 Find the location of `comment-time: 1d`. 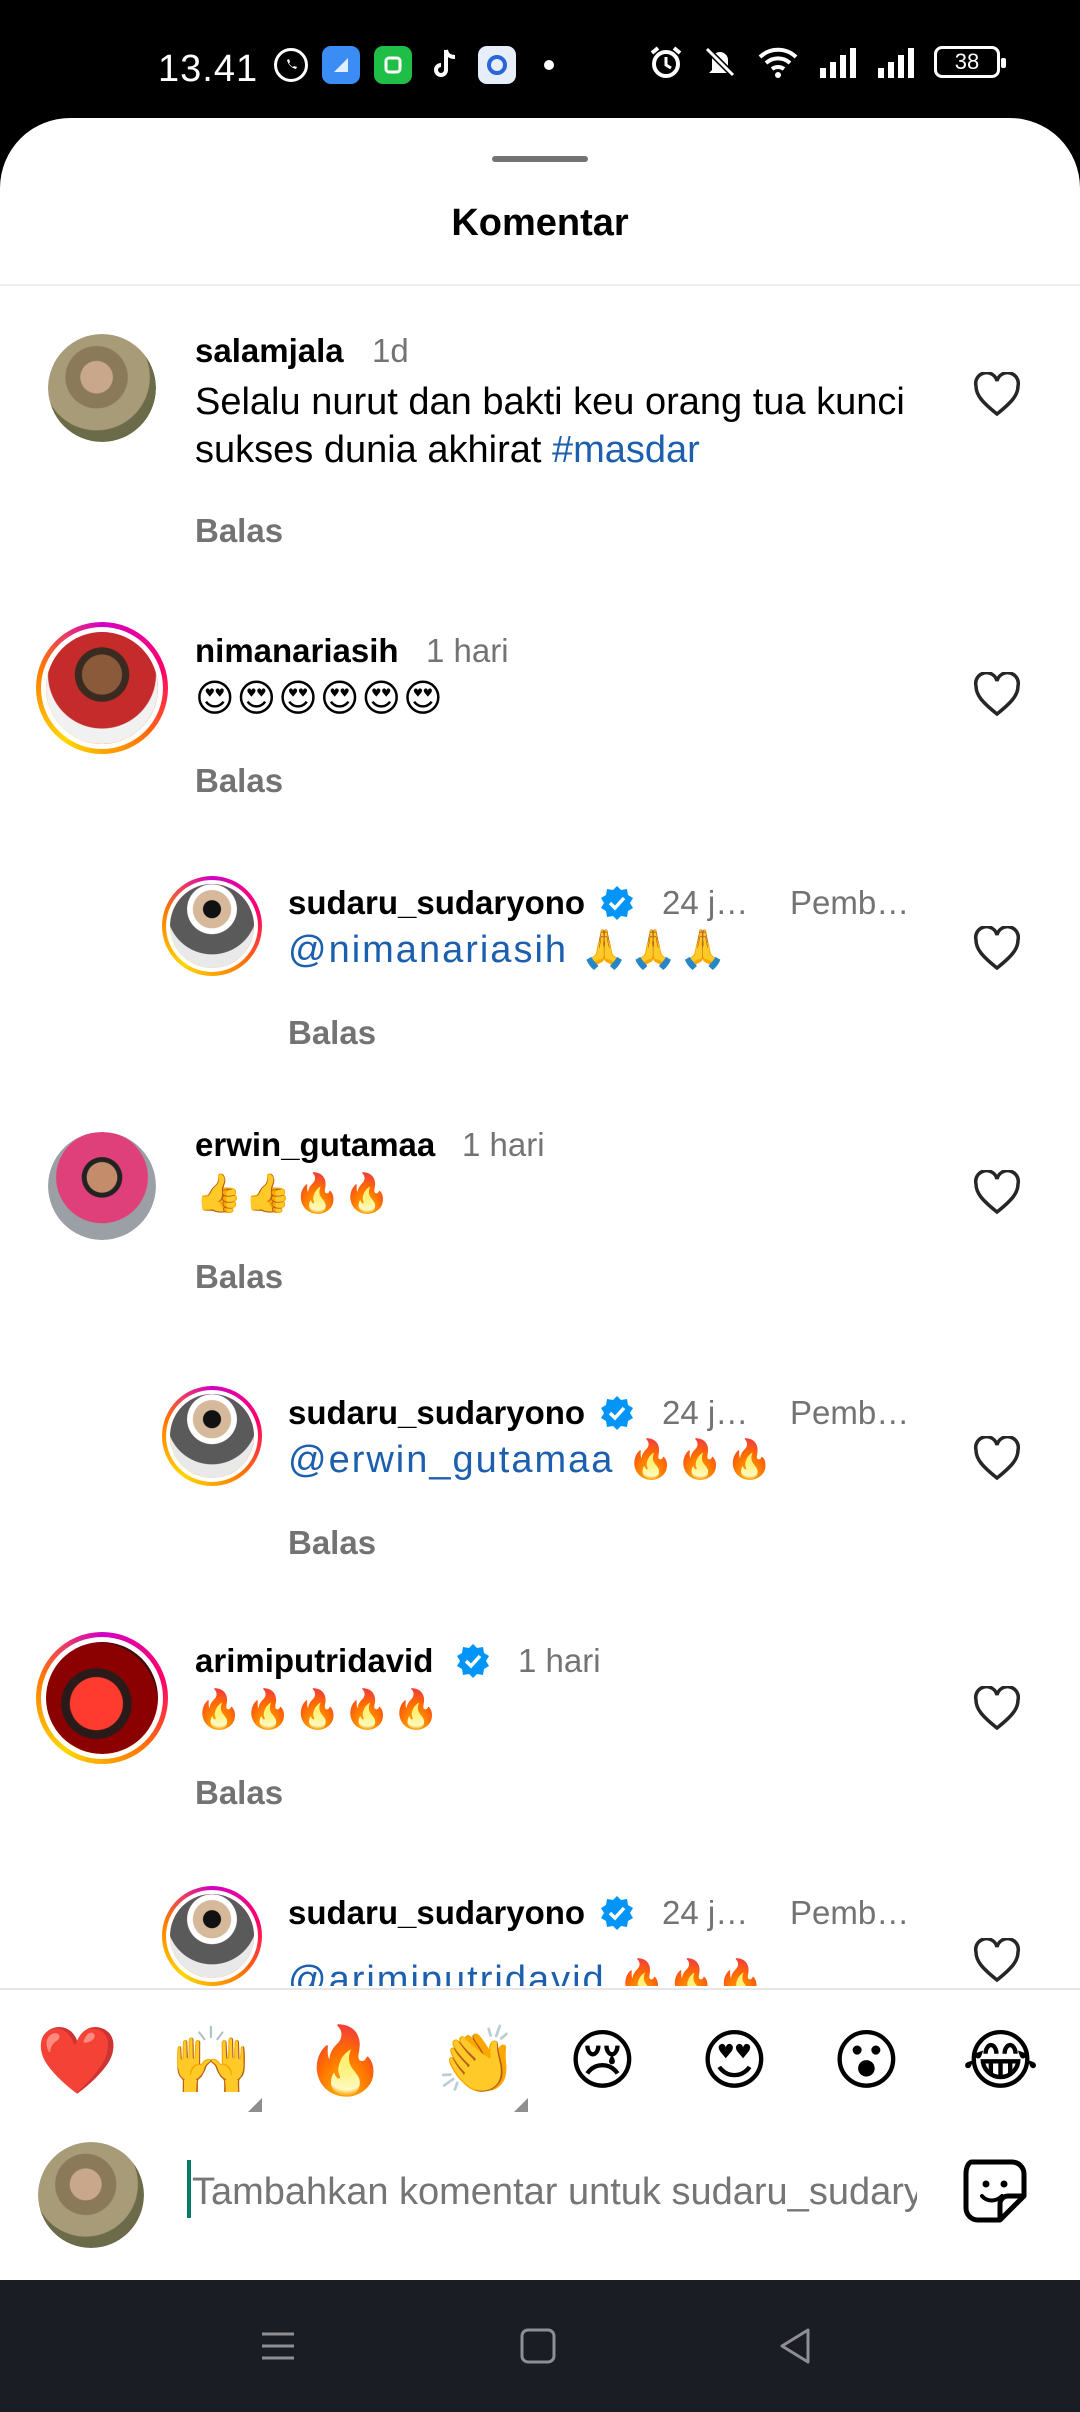

comment-time: 1d is located at coordinates (390, 350).